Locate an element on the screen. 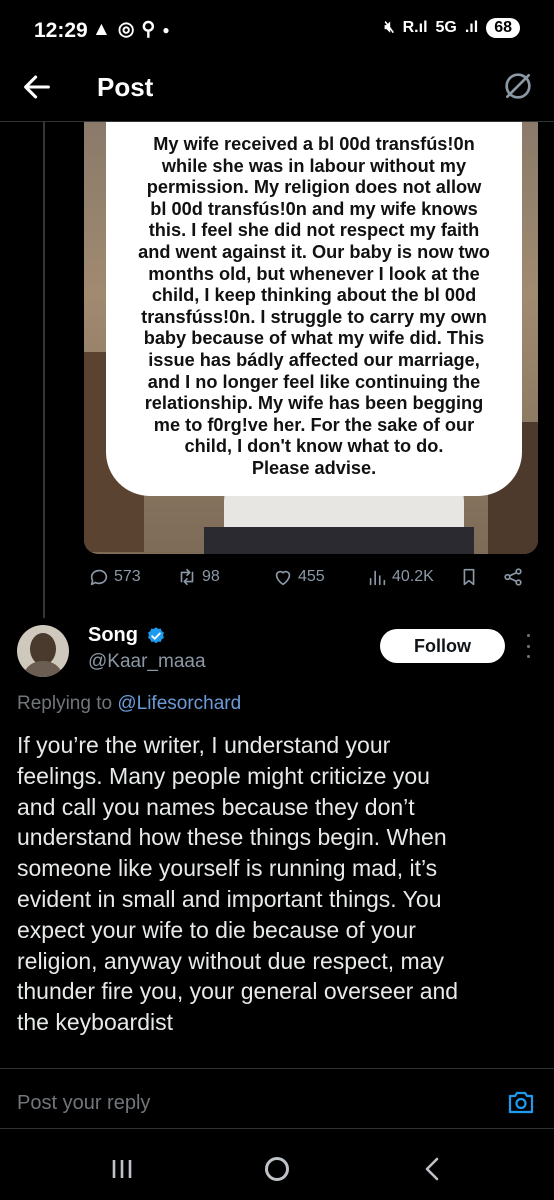  composer-bottom-divider is located at coordinates (277, 1128).